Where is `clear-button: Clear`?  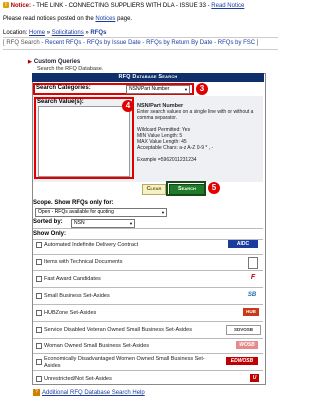 clear-button: Clear is located at coordinates (154, 189).